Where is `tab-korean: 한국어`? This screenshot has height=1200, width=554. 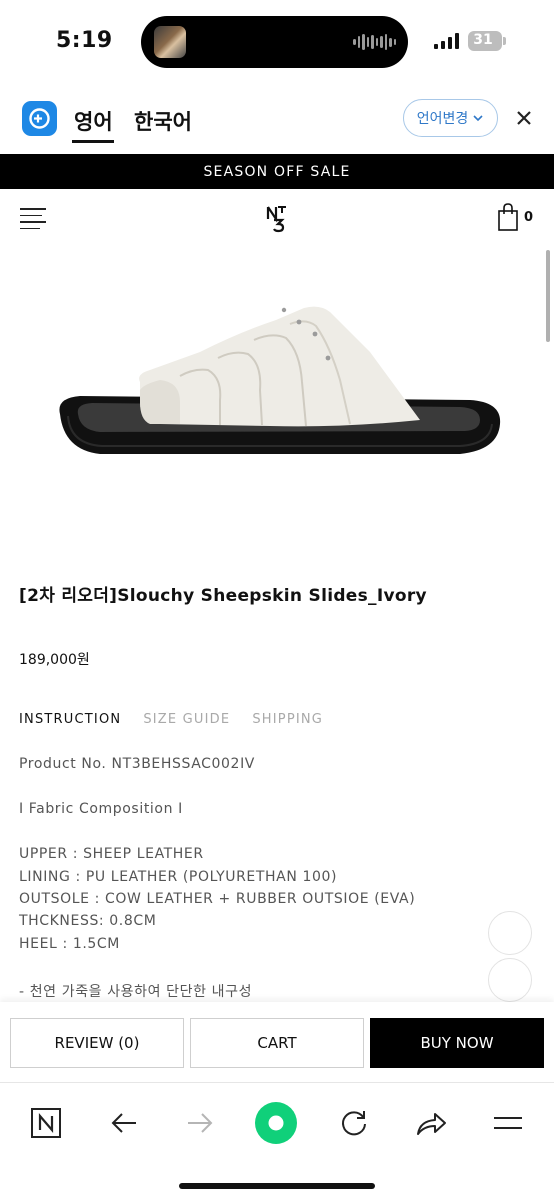 tab-korean: 한국어 is located at coordinates (163, 121).